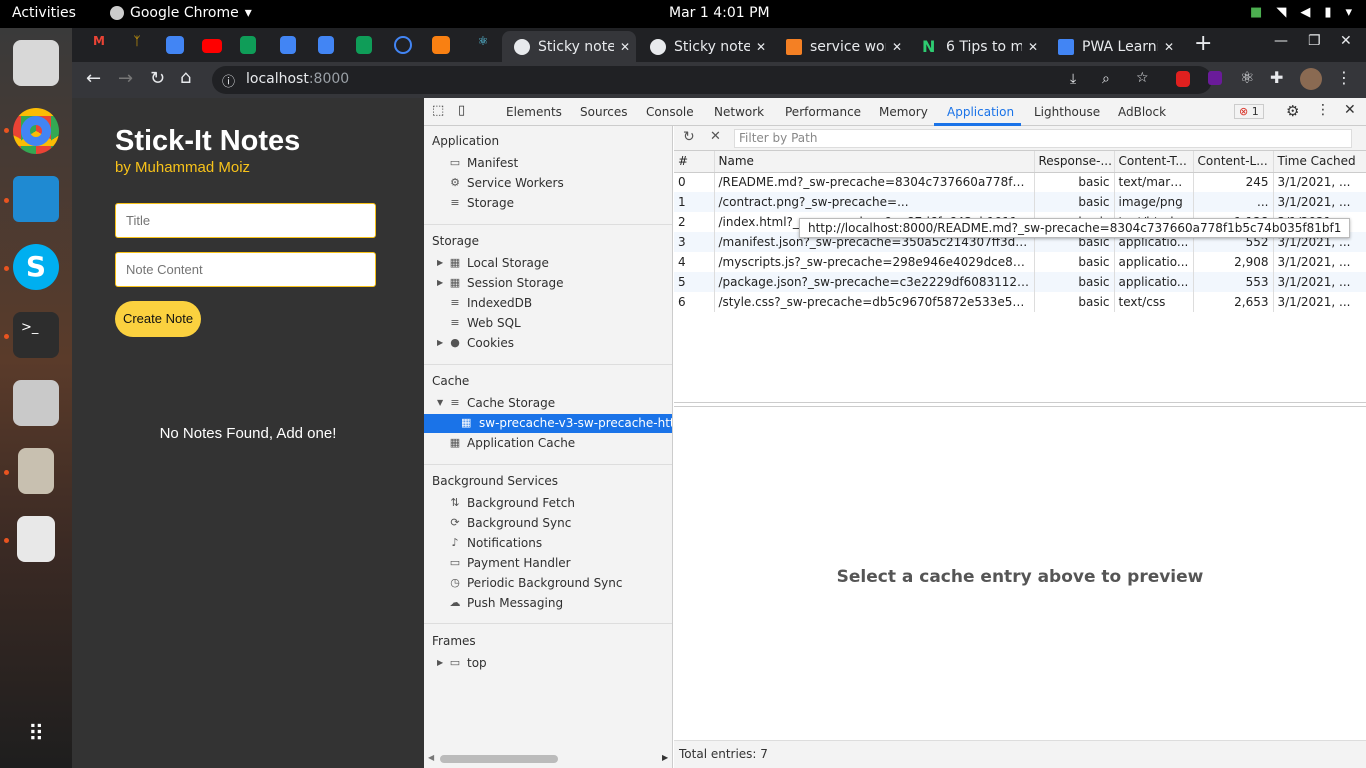 This screenshot has height=768, width=1366. Describe the element at coordinates (515, 183) in the screenshot. I see `sidebar-item-service-workers: Service Workers` at that location.